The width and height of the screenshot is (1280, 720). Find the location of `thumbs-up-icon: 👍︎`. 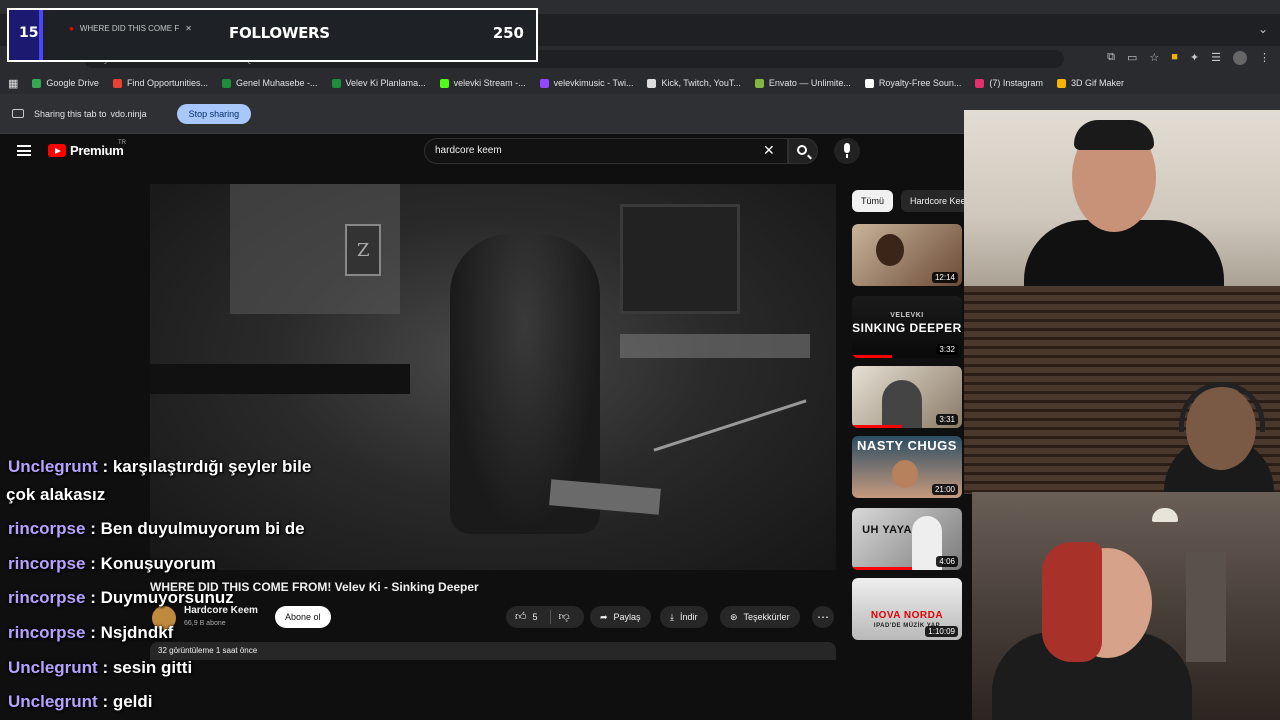

thumbs-up-icon: 👍︎ is located at coordinates (521, 617).